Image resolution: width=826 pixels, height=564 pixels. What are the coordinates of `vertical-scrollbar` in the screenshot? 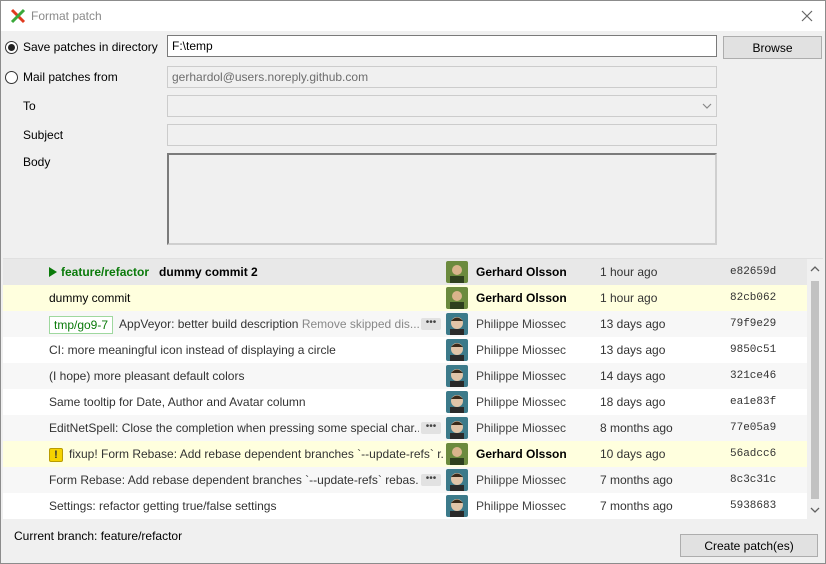 It's located at (815, 389).